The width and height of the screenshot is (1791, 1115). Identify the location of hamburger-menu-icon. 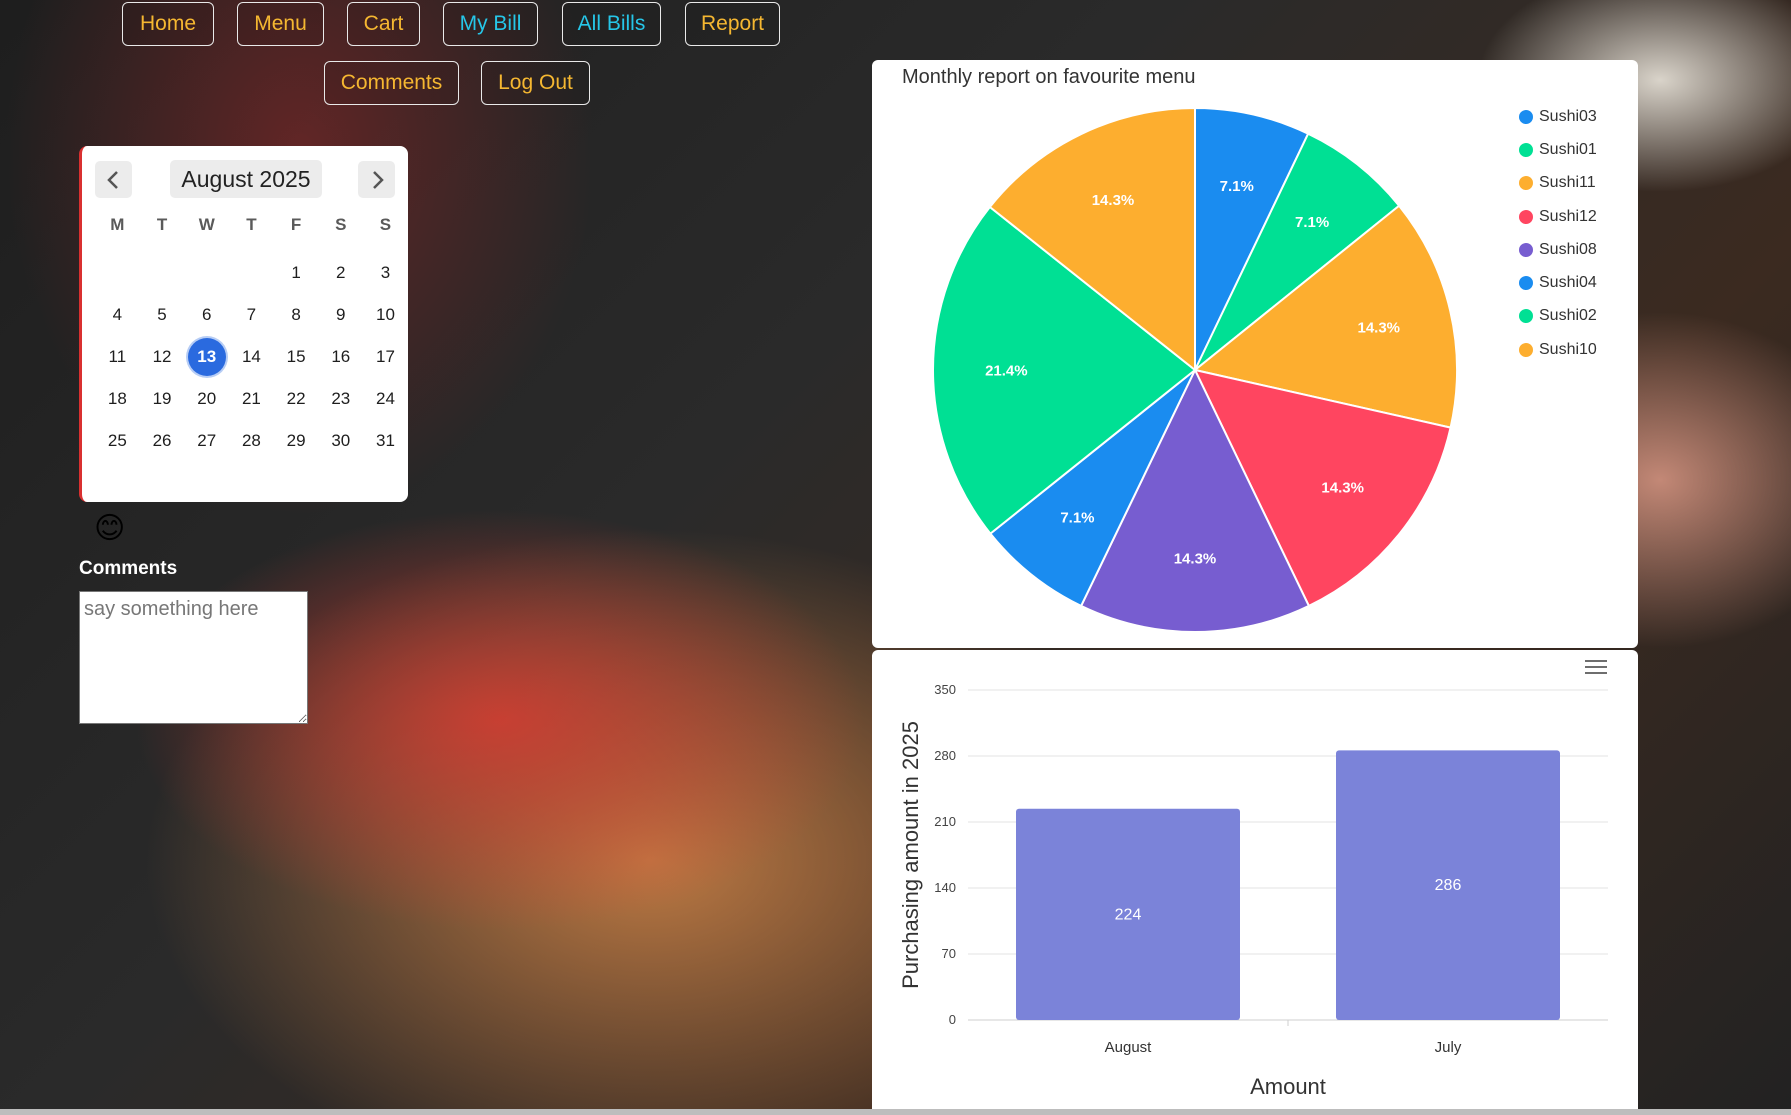
(1596, 667).